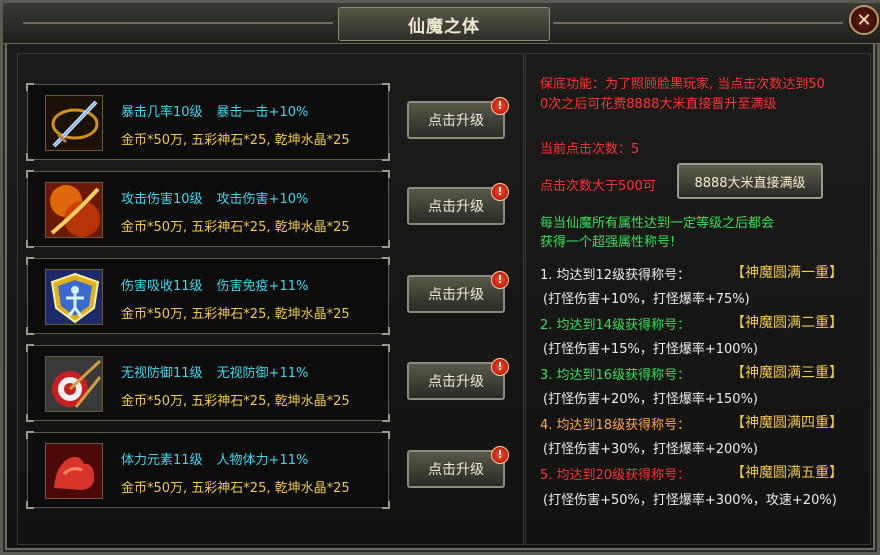 The width and height of the screenshot is (880, 555). I want to click on title-name: 【神魔圆满一重】, so click(787, 273).